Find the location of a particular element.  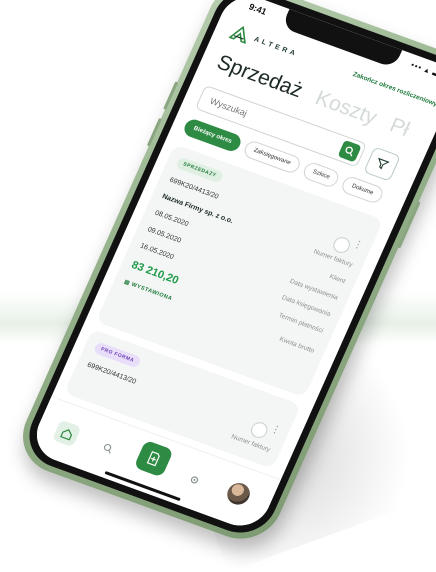

filter-icon is located at coordinates (384, 163).